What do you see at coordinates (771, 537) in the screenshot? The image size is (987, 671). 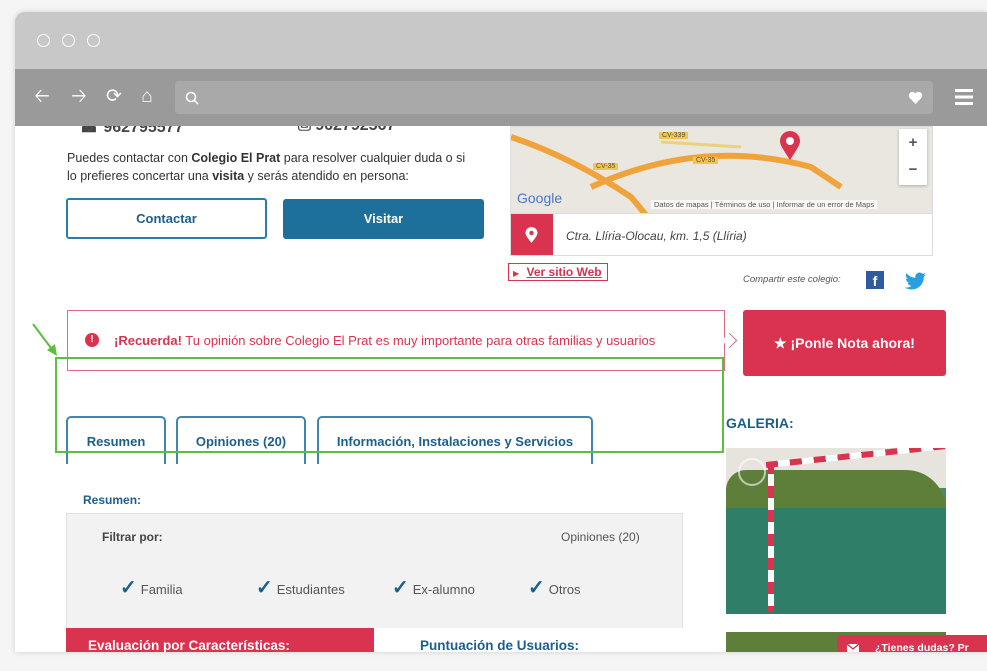 I see `goal-post` at bounding box center [771, 537].